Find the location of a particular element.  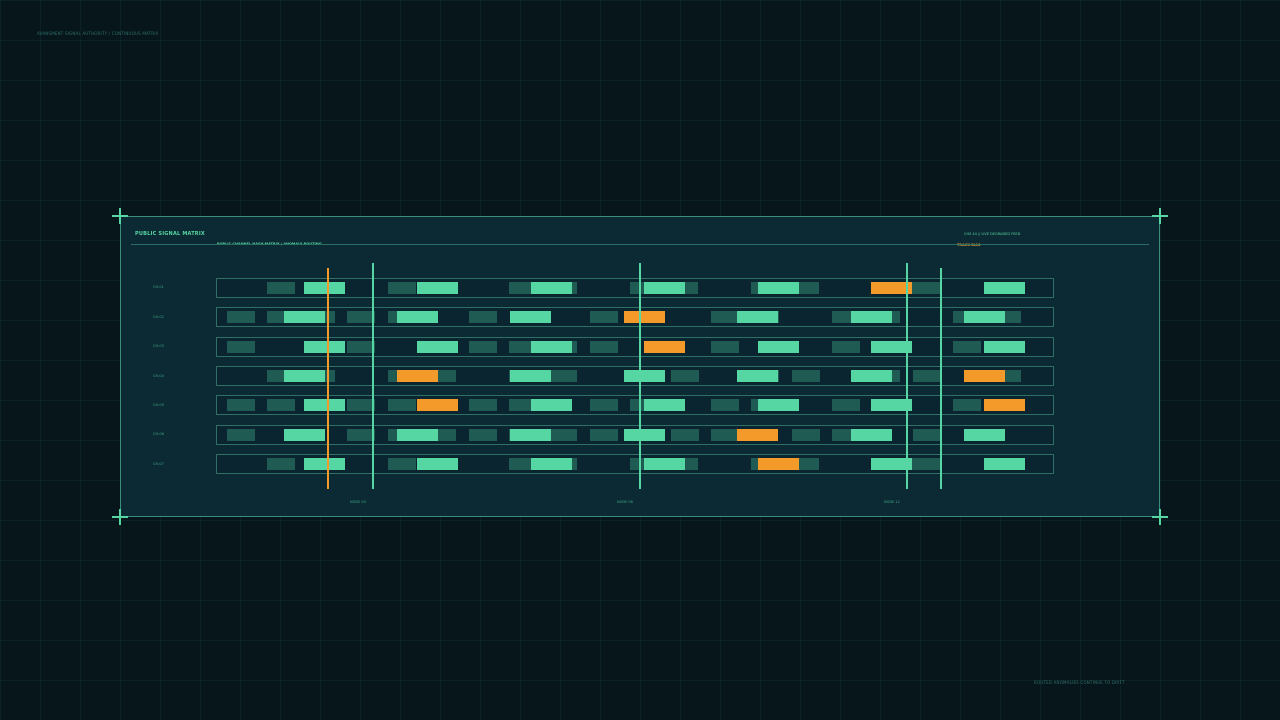

panel-title: PUBLIC SIGNAL MATRIX is located at coordinates (170, 234).